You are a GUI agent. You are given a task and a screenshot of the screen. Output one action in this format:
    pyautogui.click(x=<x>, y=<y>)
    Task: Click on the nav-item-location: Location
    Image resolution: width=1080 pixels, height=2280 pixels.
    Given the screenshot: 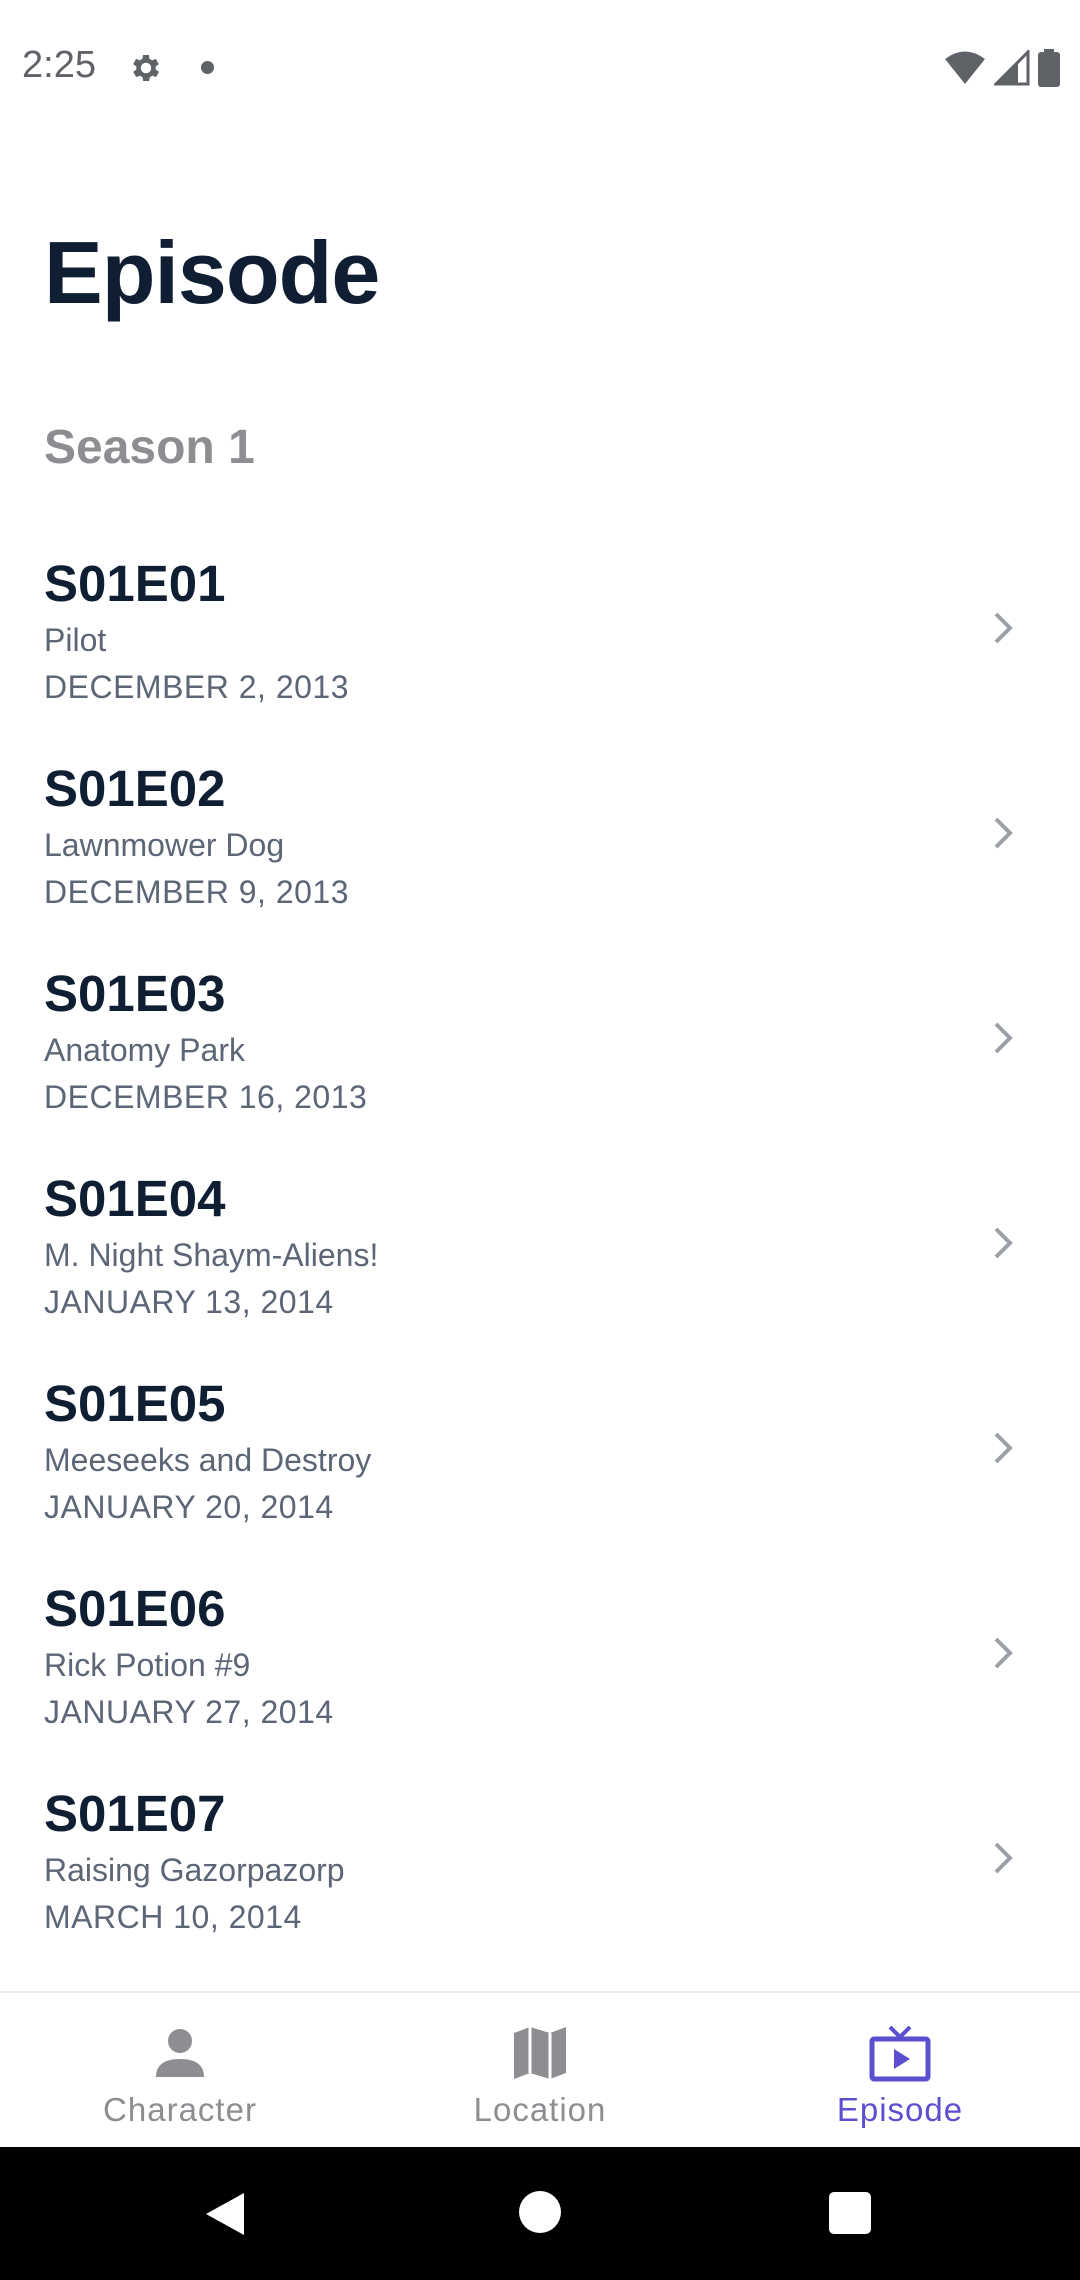 What is the action you would take?
    pyautogui.click(x=540, y=2070)
    